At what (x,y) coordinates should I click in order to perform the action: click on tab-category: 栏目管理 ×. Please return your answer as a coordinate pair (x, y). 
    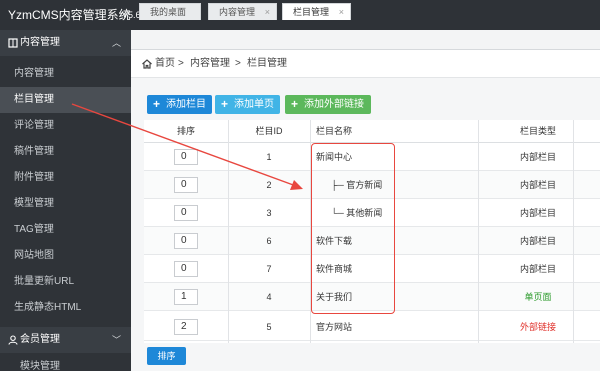
    Looking at the image, I should click on (316, 11).